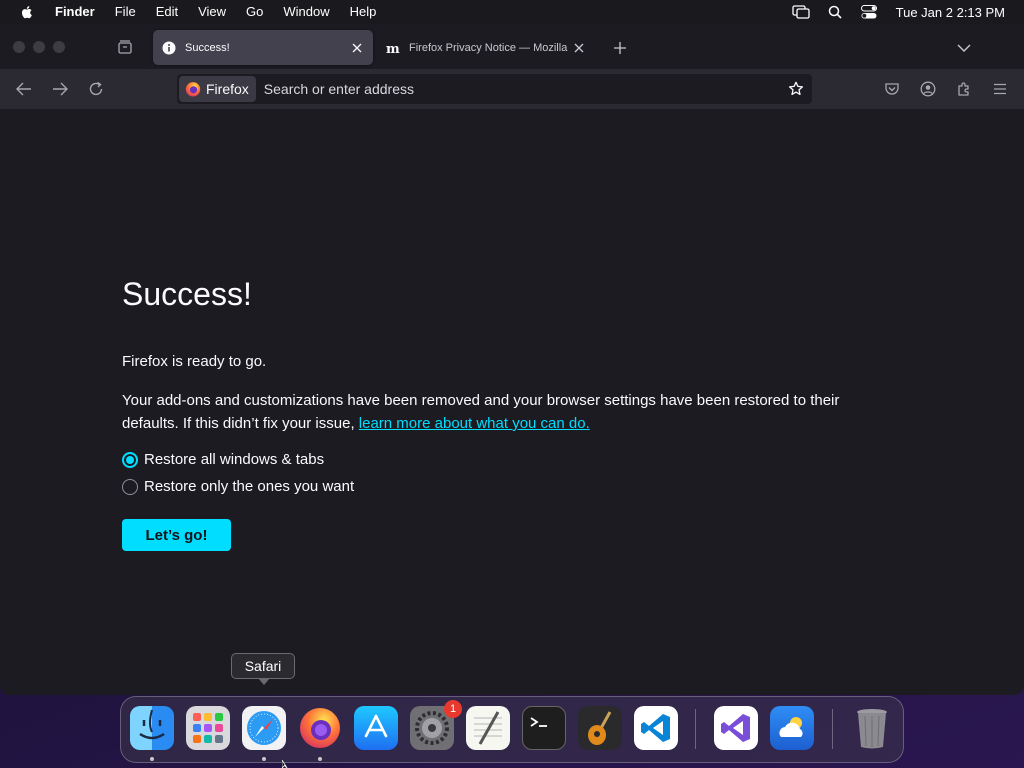  What do you see at coordinates (263, 669) in the screenshot?
I see `dock-tooltip: Safari` at bounding box center [263, 669].